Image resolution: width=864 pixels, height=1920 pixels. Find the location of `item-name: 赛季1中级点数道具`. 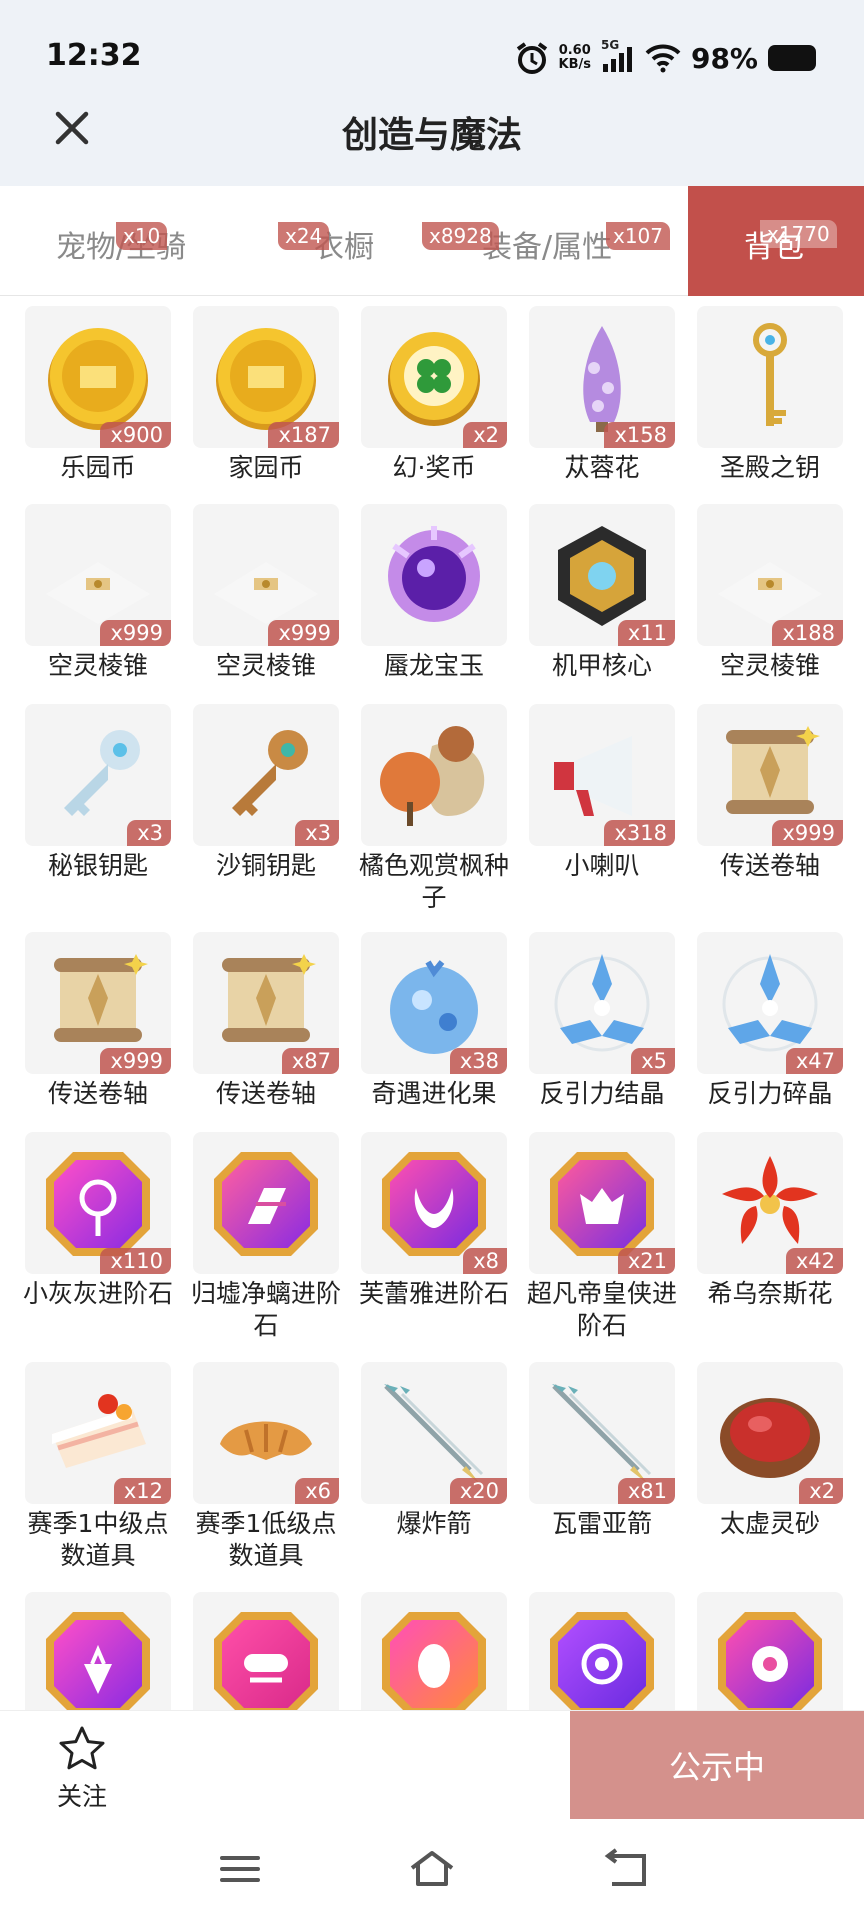

item-name: 赛季1中级点数道具 is located at coordinates (98, 1539).